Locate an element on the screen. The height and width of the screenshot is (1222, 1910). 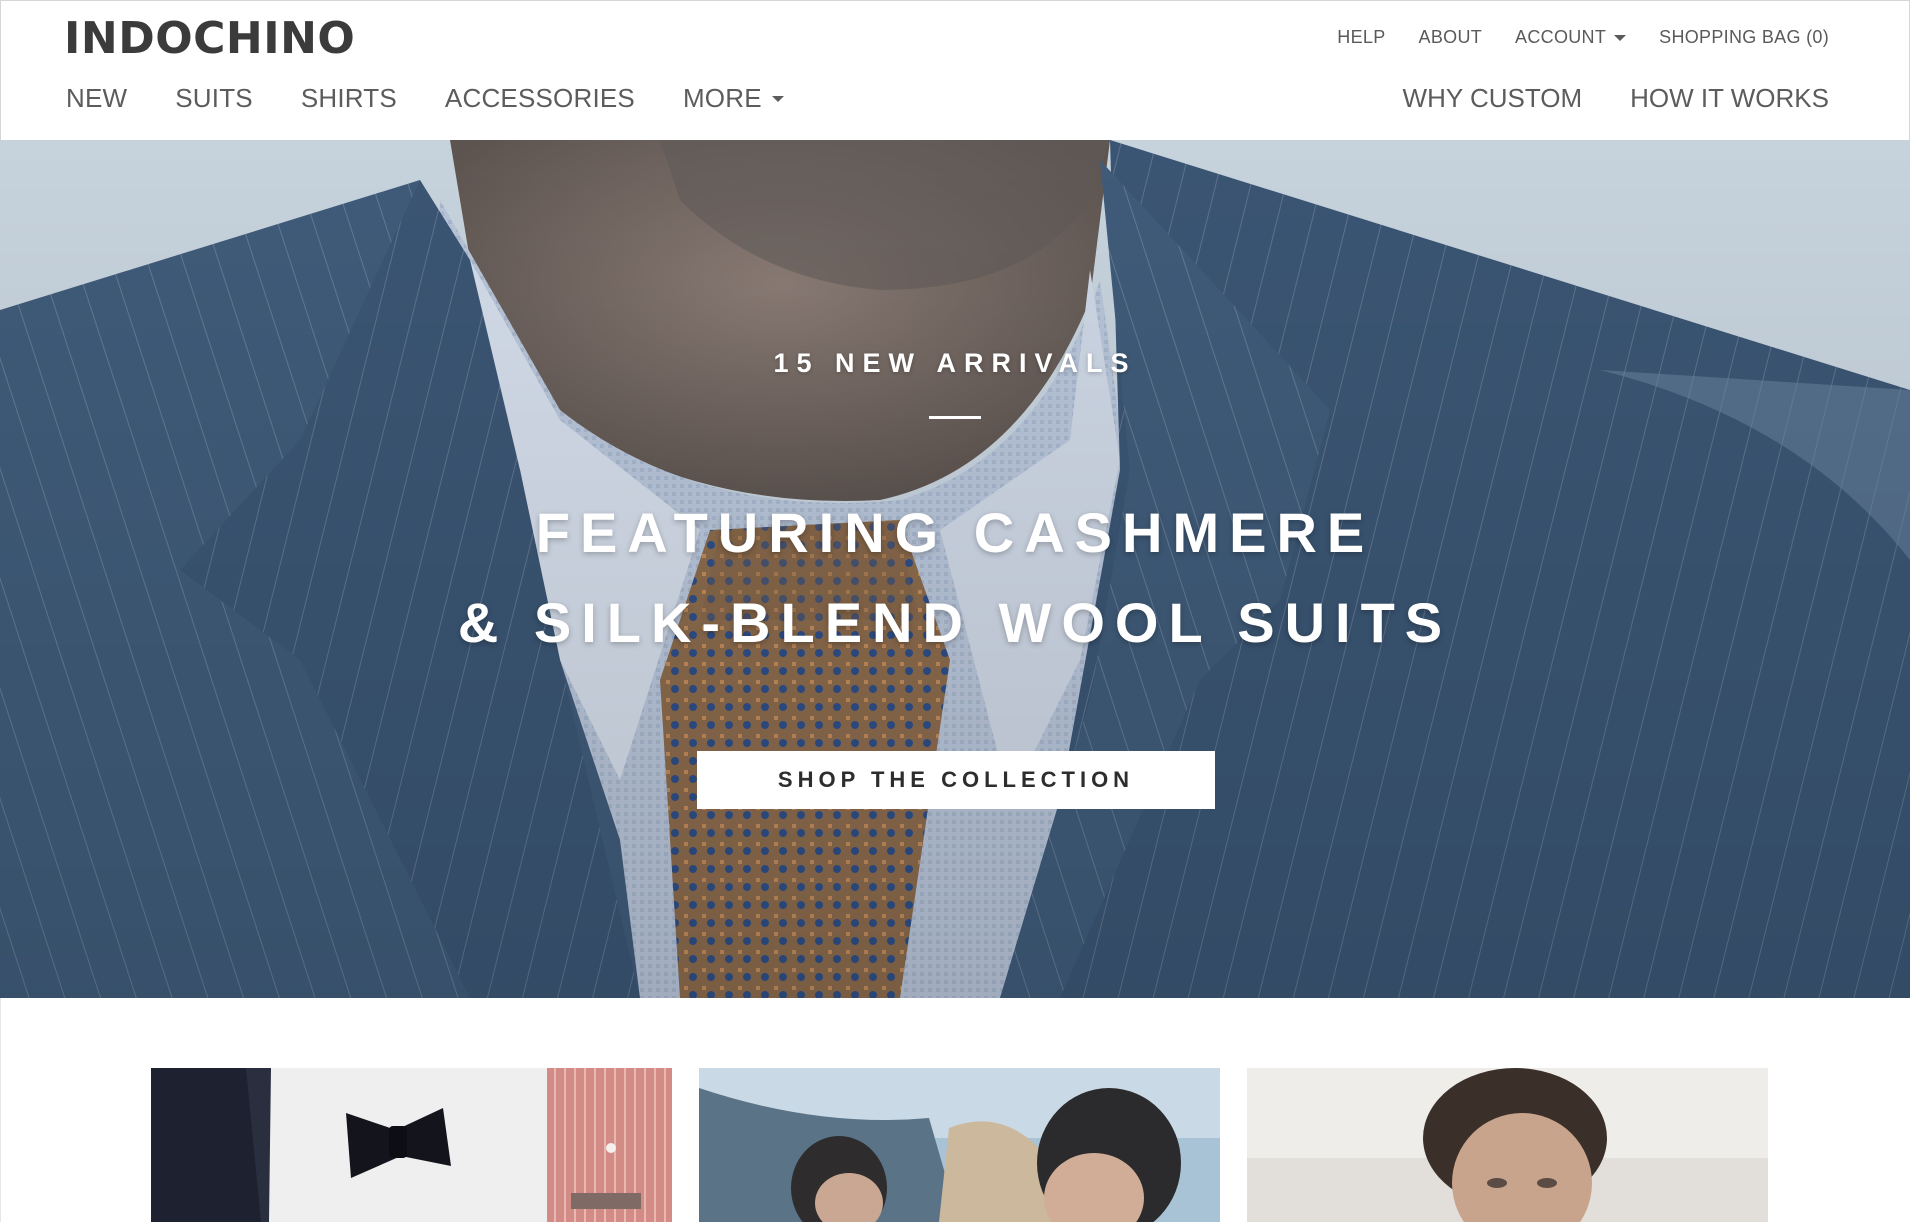
promo-tile-lifestyle is located at coordinates (959, 1145).